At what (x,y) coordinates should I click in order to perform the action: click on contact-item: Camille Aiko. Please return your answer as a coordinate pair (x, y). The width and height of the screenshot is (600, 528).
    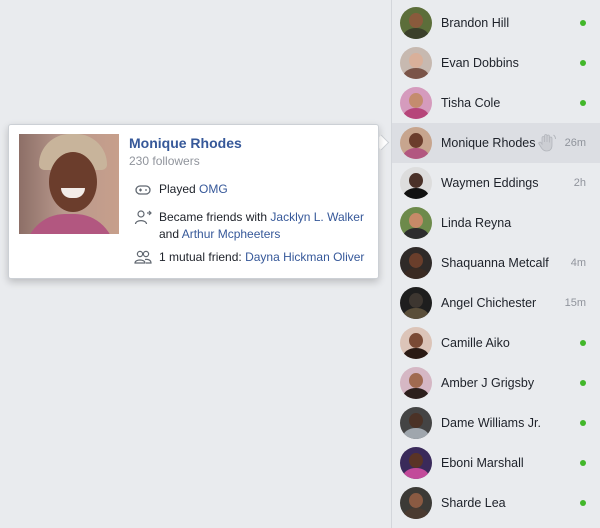
    Looking at the image, I should click on (496, 343).